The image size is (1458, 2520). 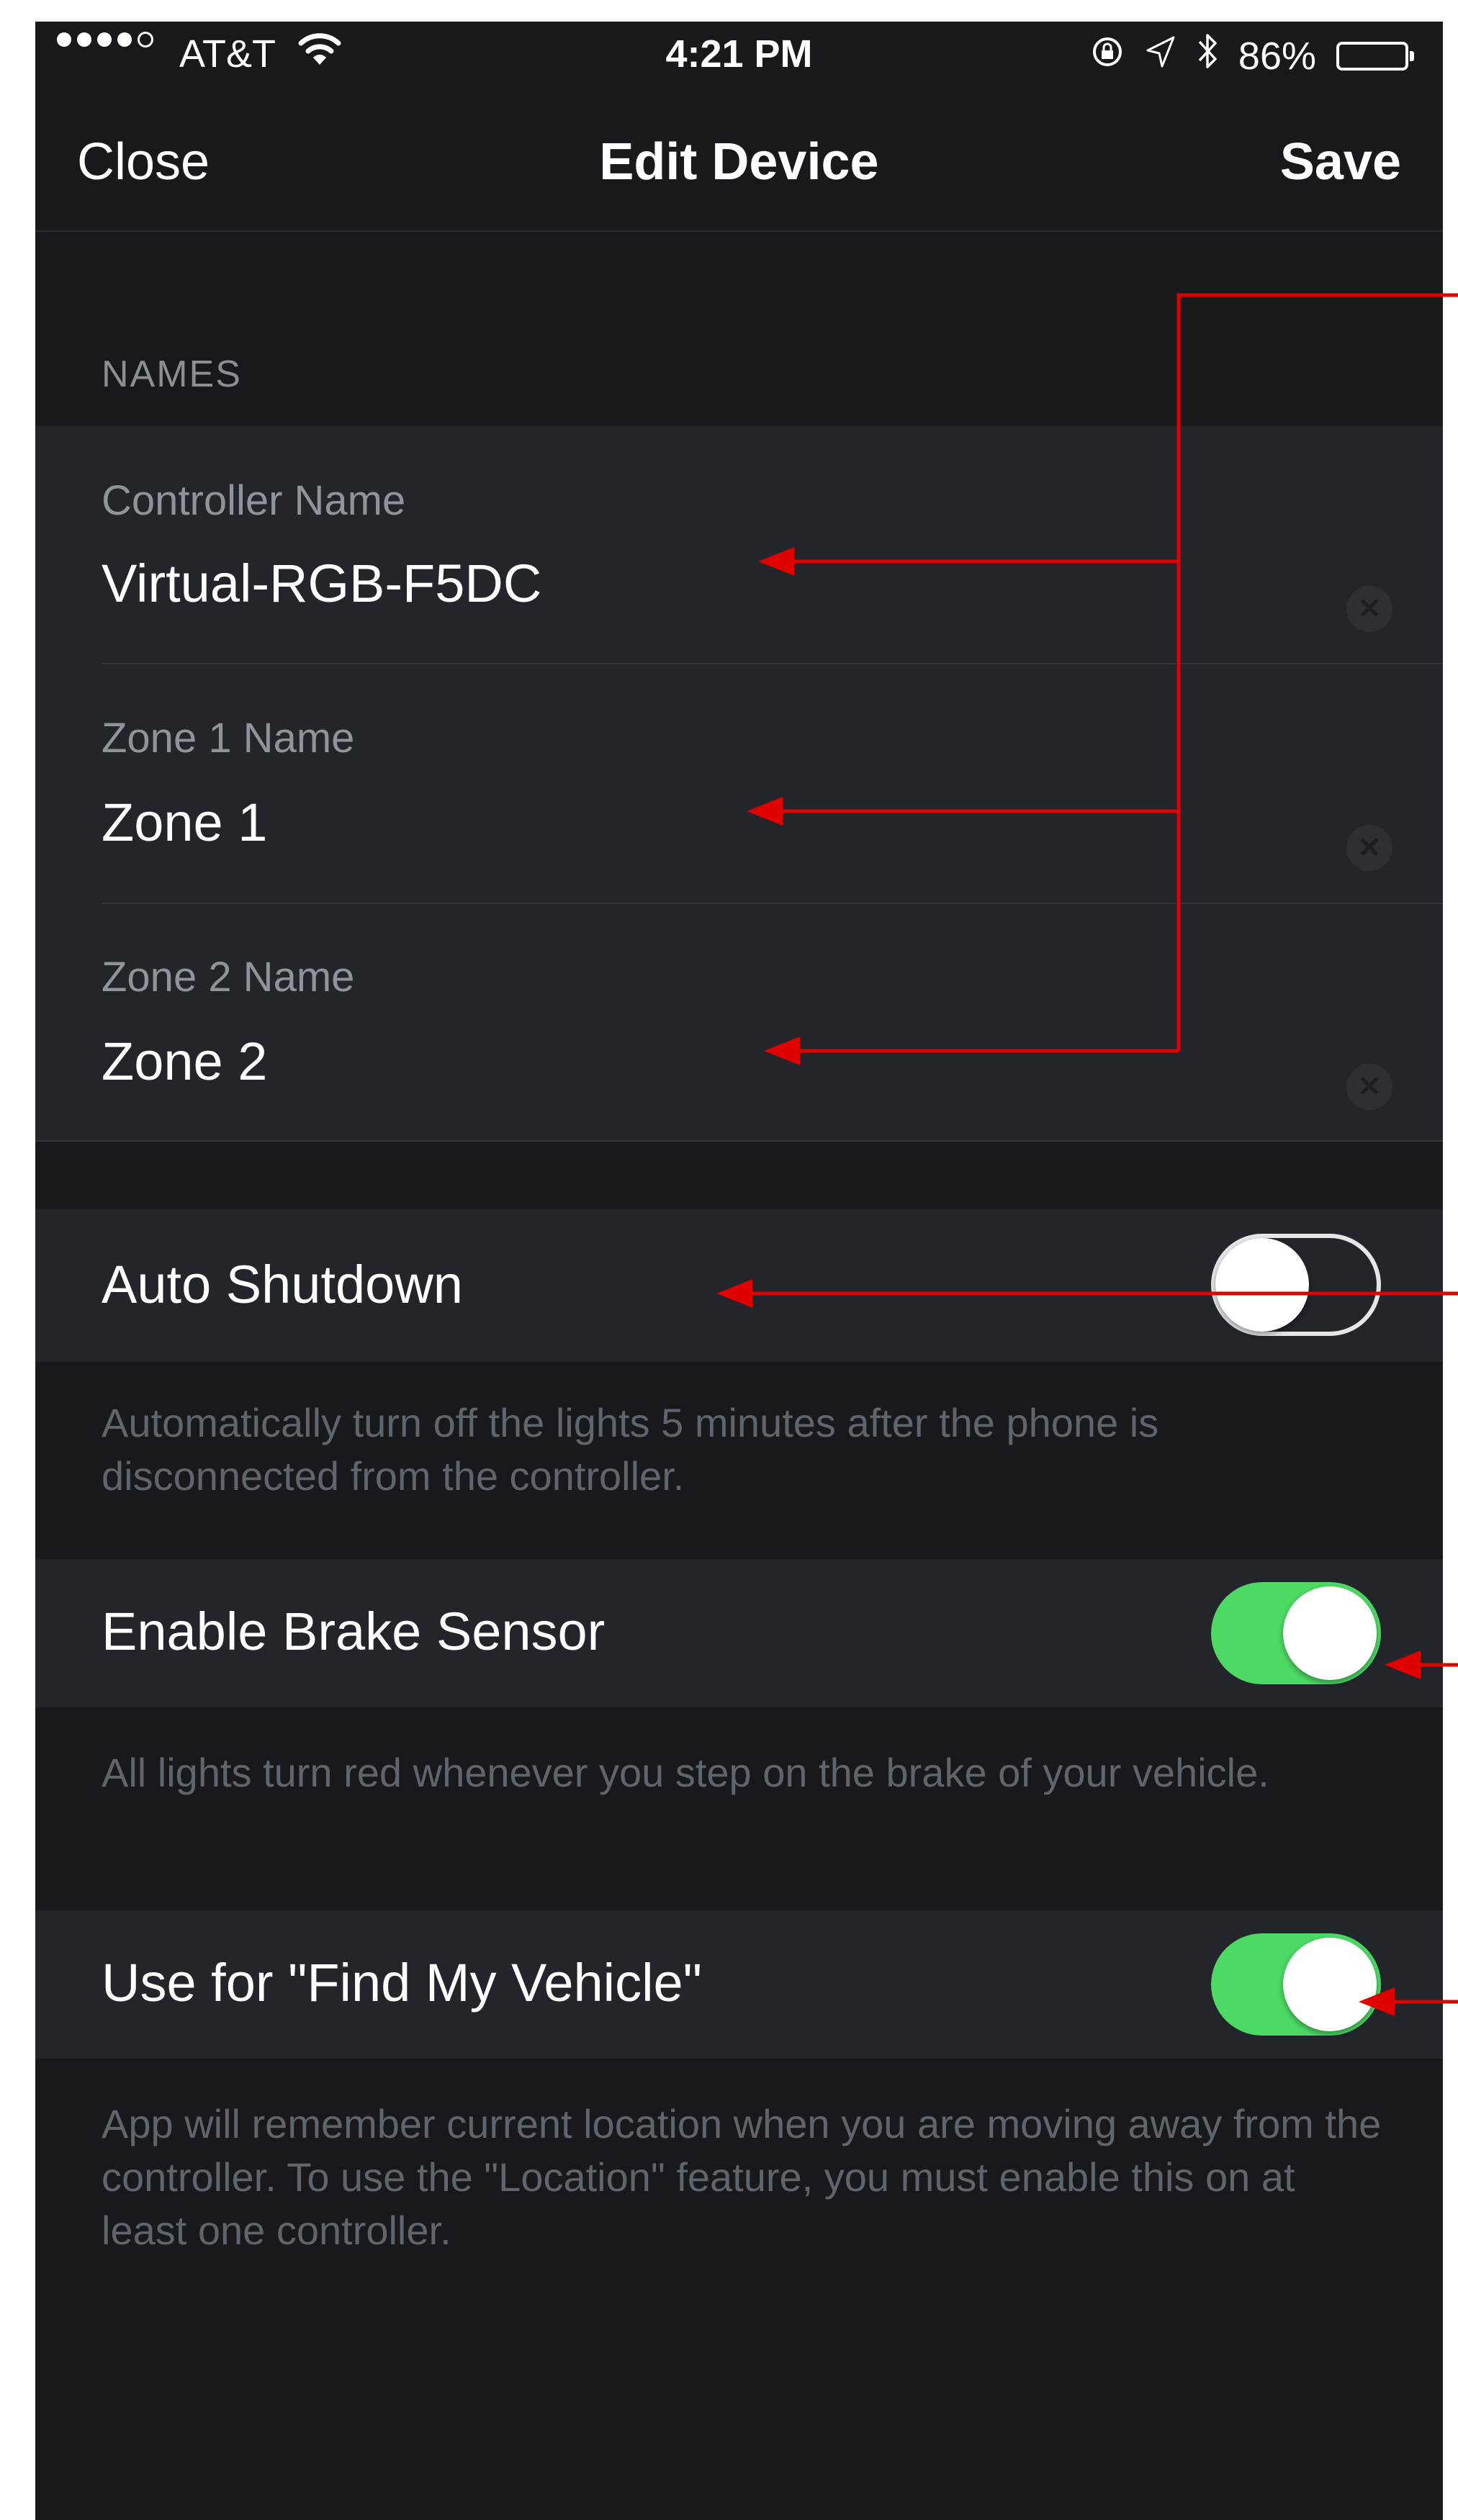 I want to click on battery-percent: 86%, so click(x=1277, y=56).